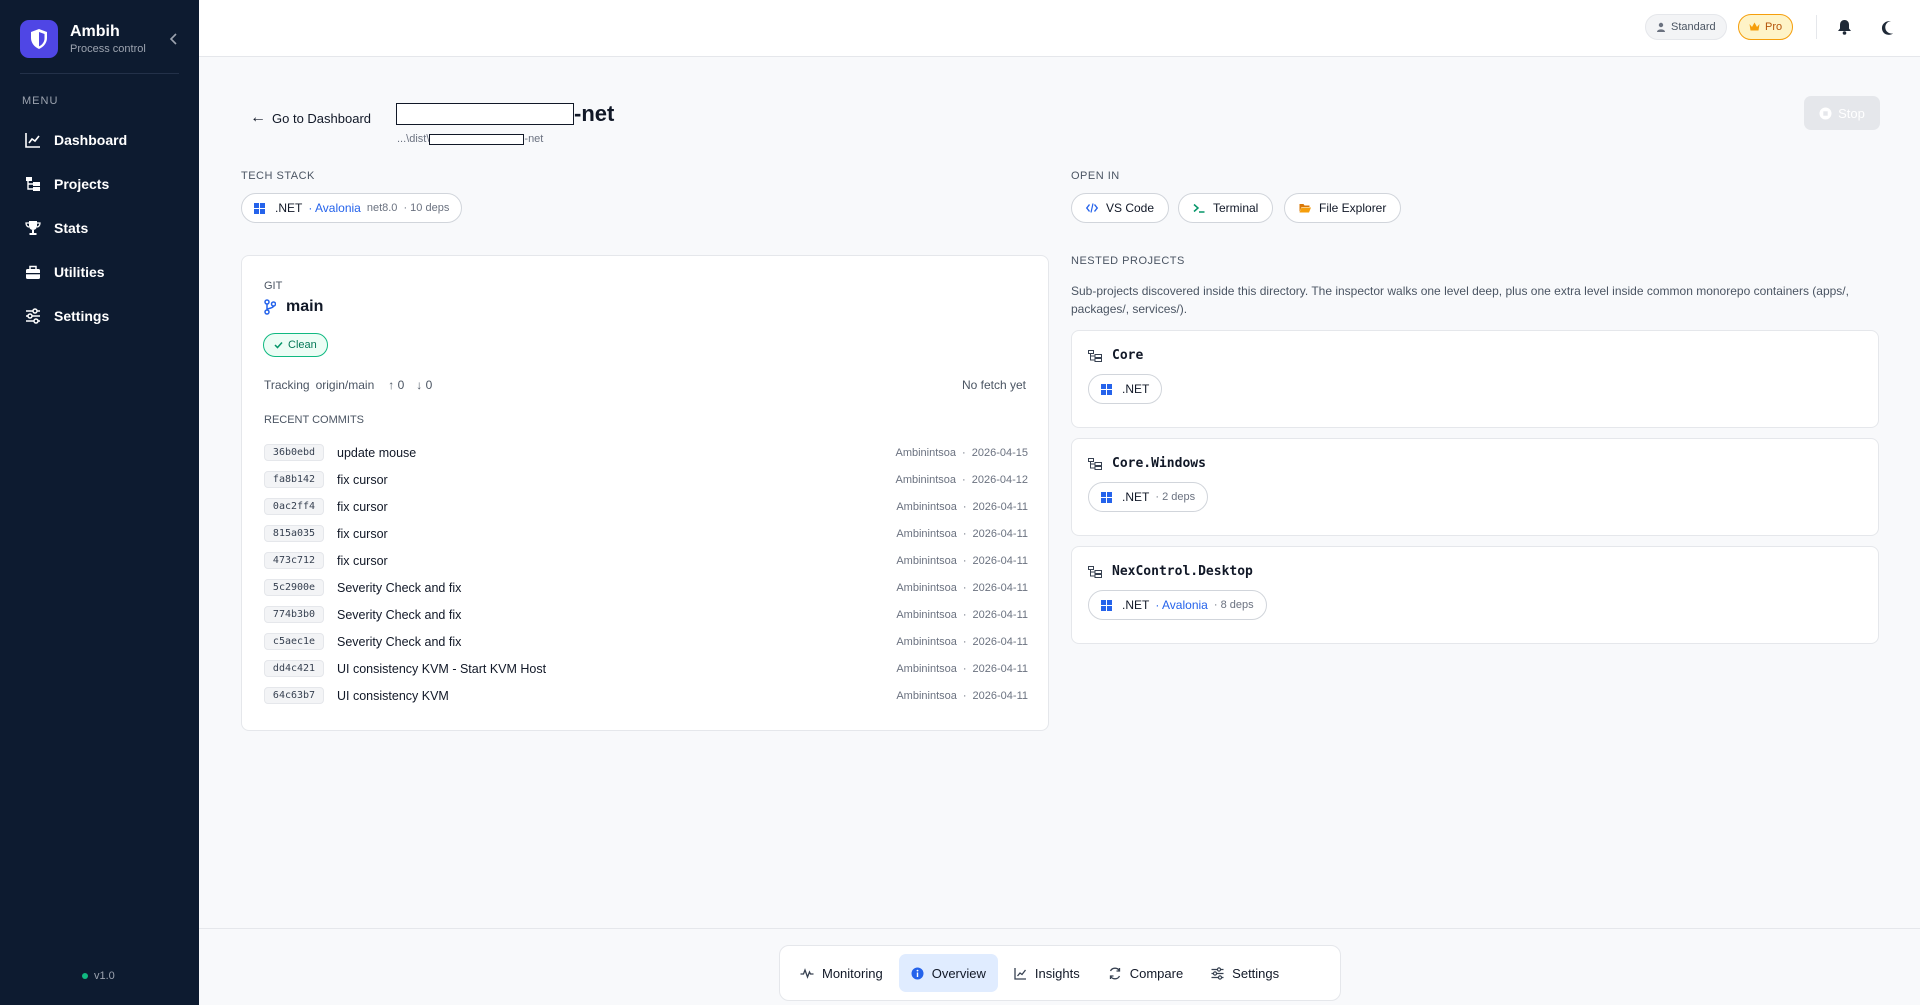 This screenshot has height=1005, width=1920. Describe the element at coordinates (295, 345) in the screenshot. I see `status-badge: Clean` at that location.